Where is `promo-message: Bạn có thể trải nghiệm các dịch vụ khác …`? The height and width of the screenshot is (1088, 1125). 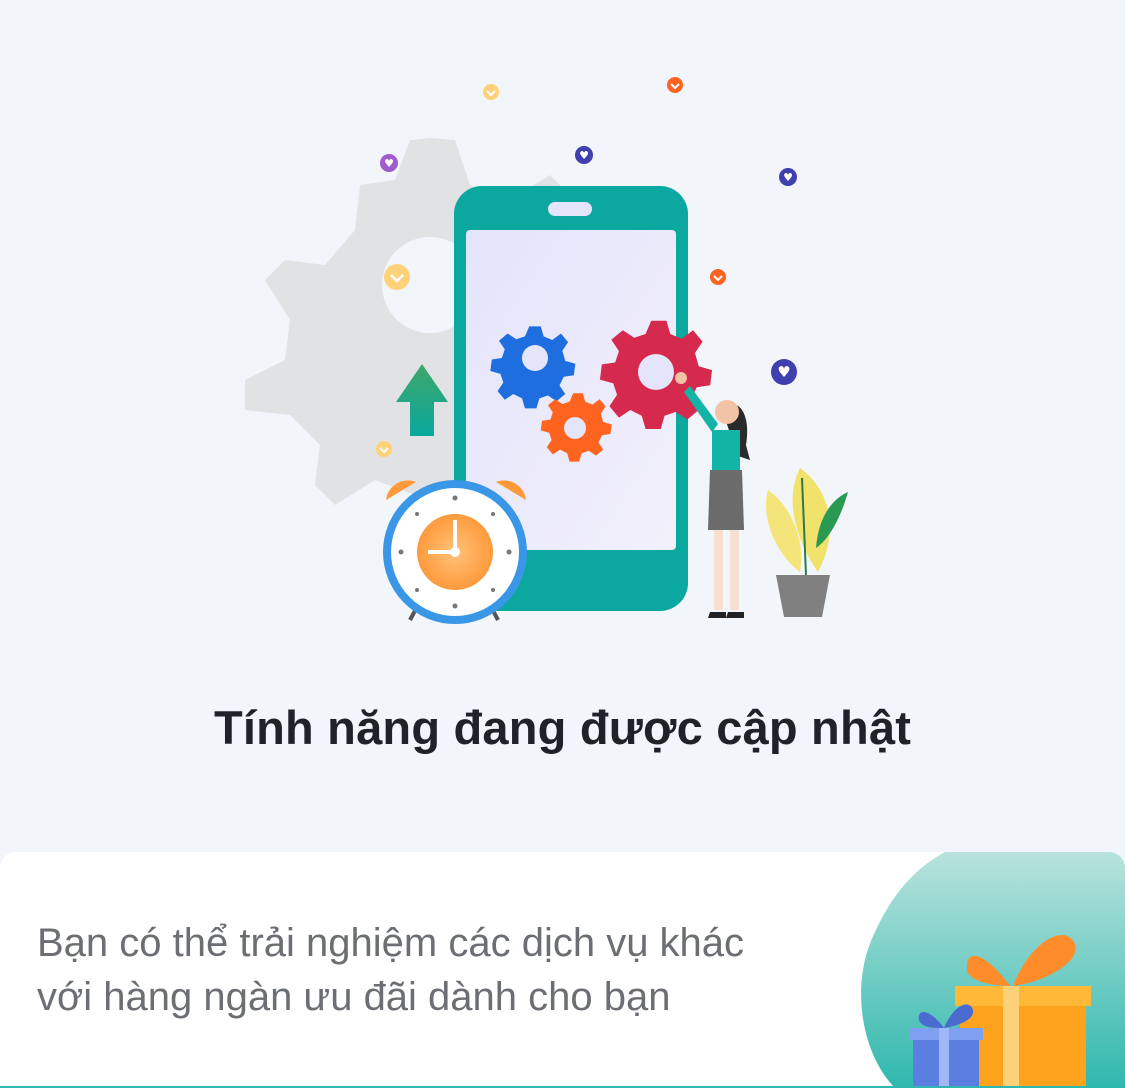
promo-message: Bạn có thể trải nghiệm các dịch vụ khác … is located at coordinates (447, 970).